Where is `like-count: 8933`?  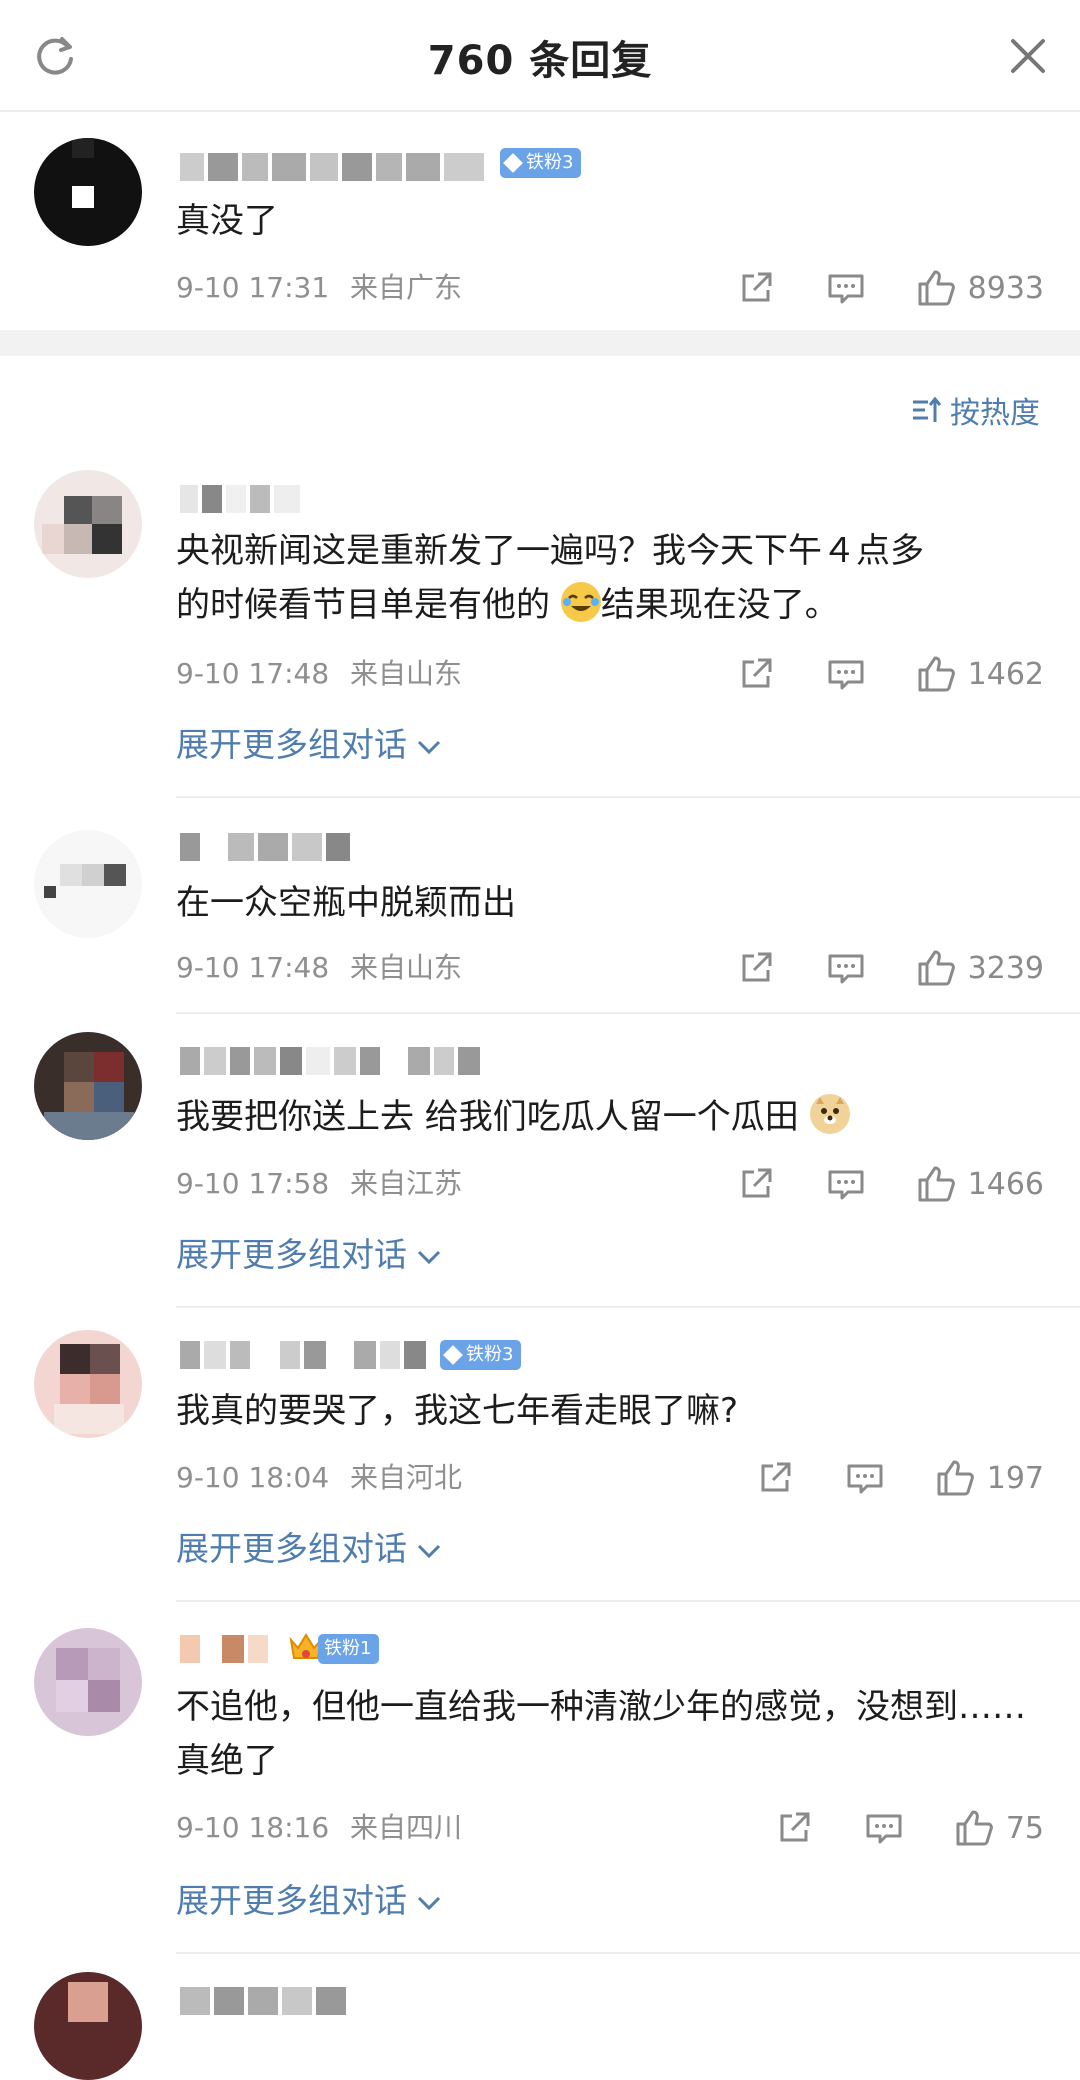
like-count: 8933 is located at coordinates (1005, 288).